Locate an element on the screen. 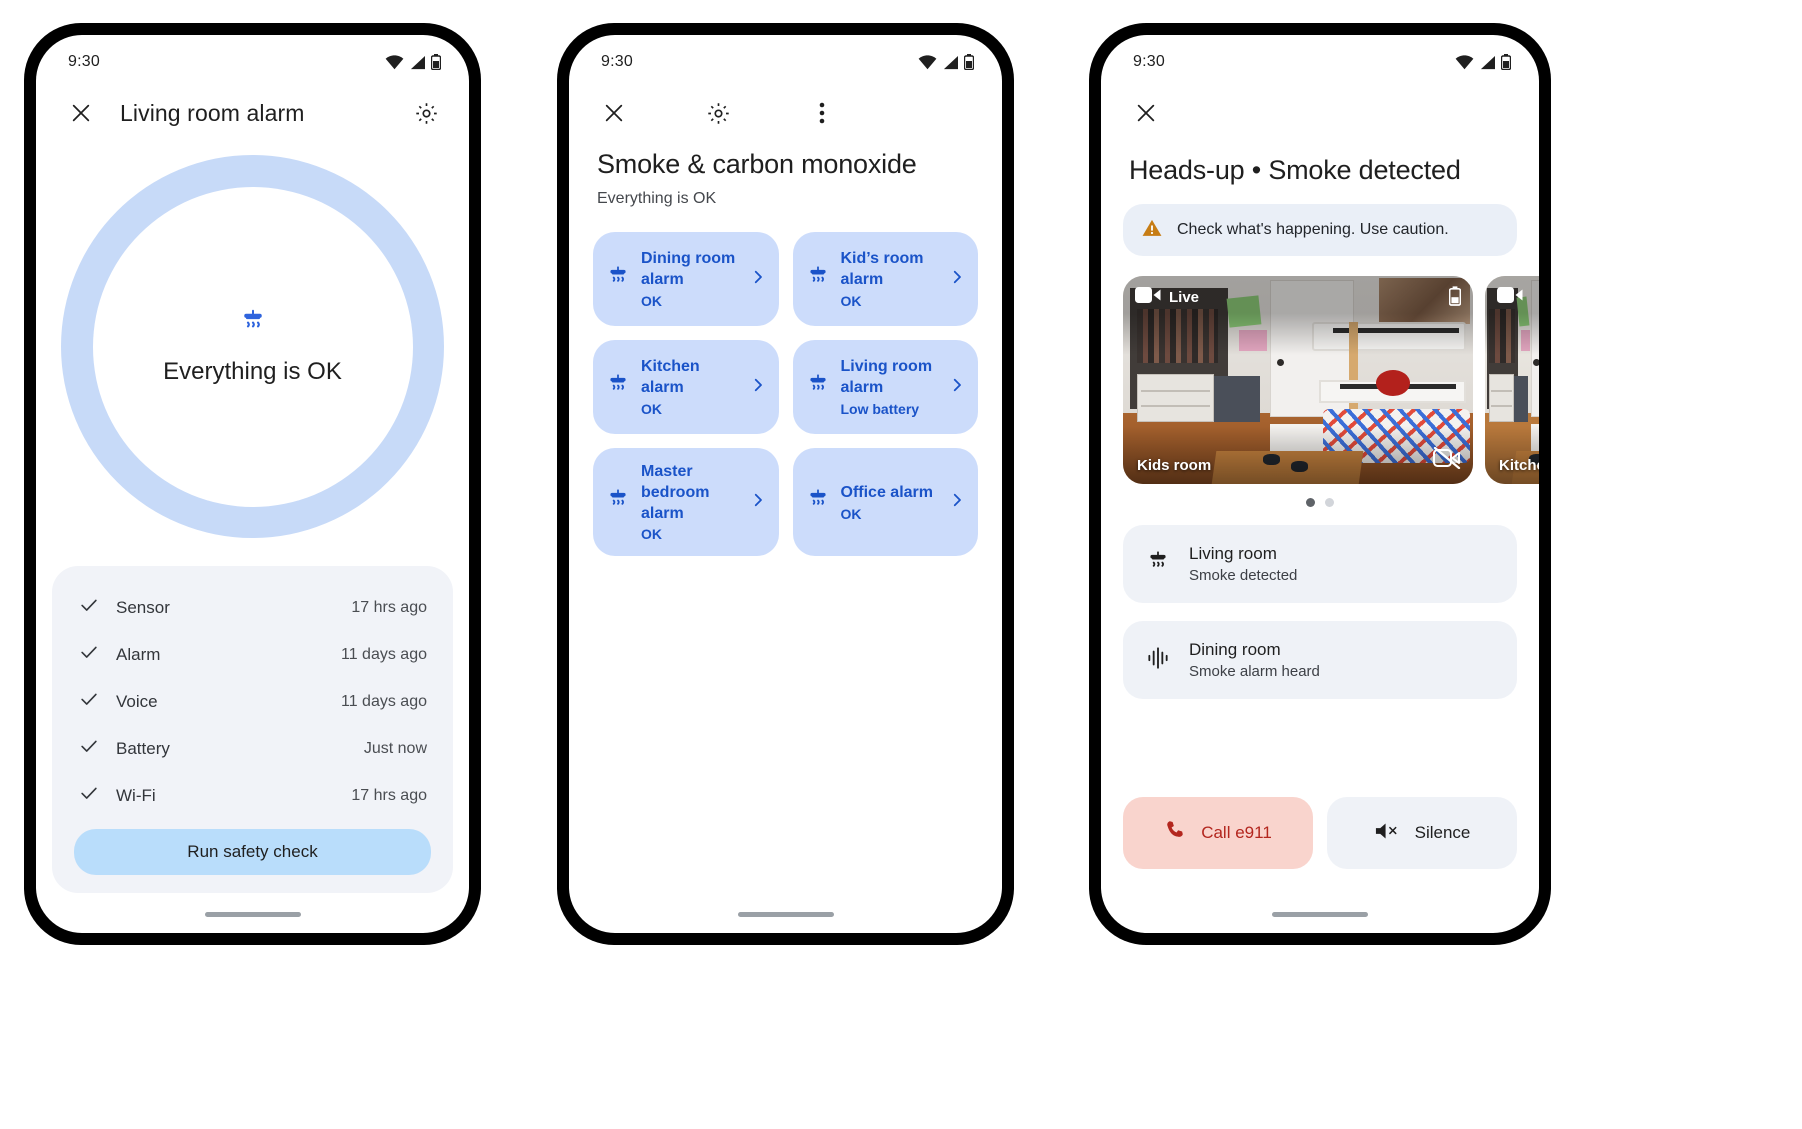 The height and width of the screenshot is (1129, 1802). alarm-card: Living room alarm Low battery is located at coordinates (885, 387).